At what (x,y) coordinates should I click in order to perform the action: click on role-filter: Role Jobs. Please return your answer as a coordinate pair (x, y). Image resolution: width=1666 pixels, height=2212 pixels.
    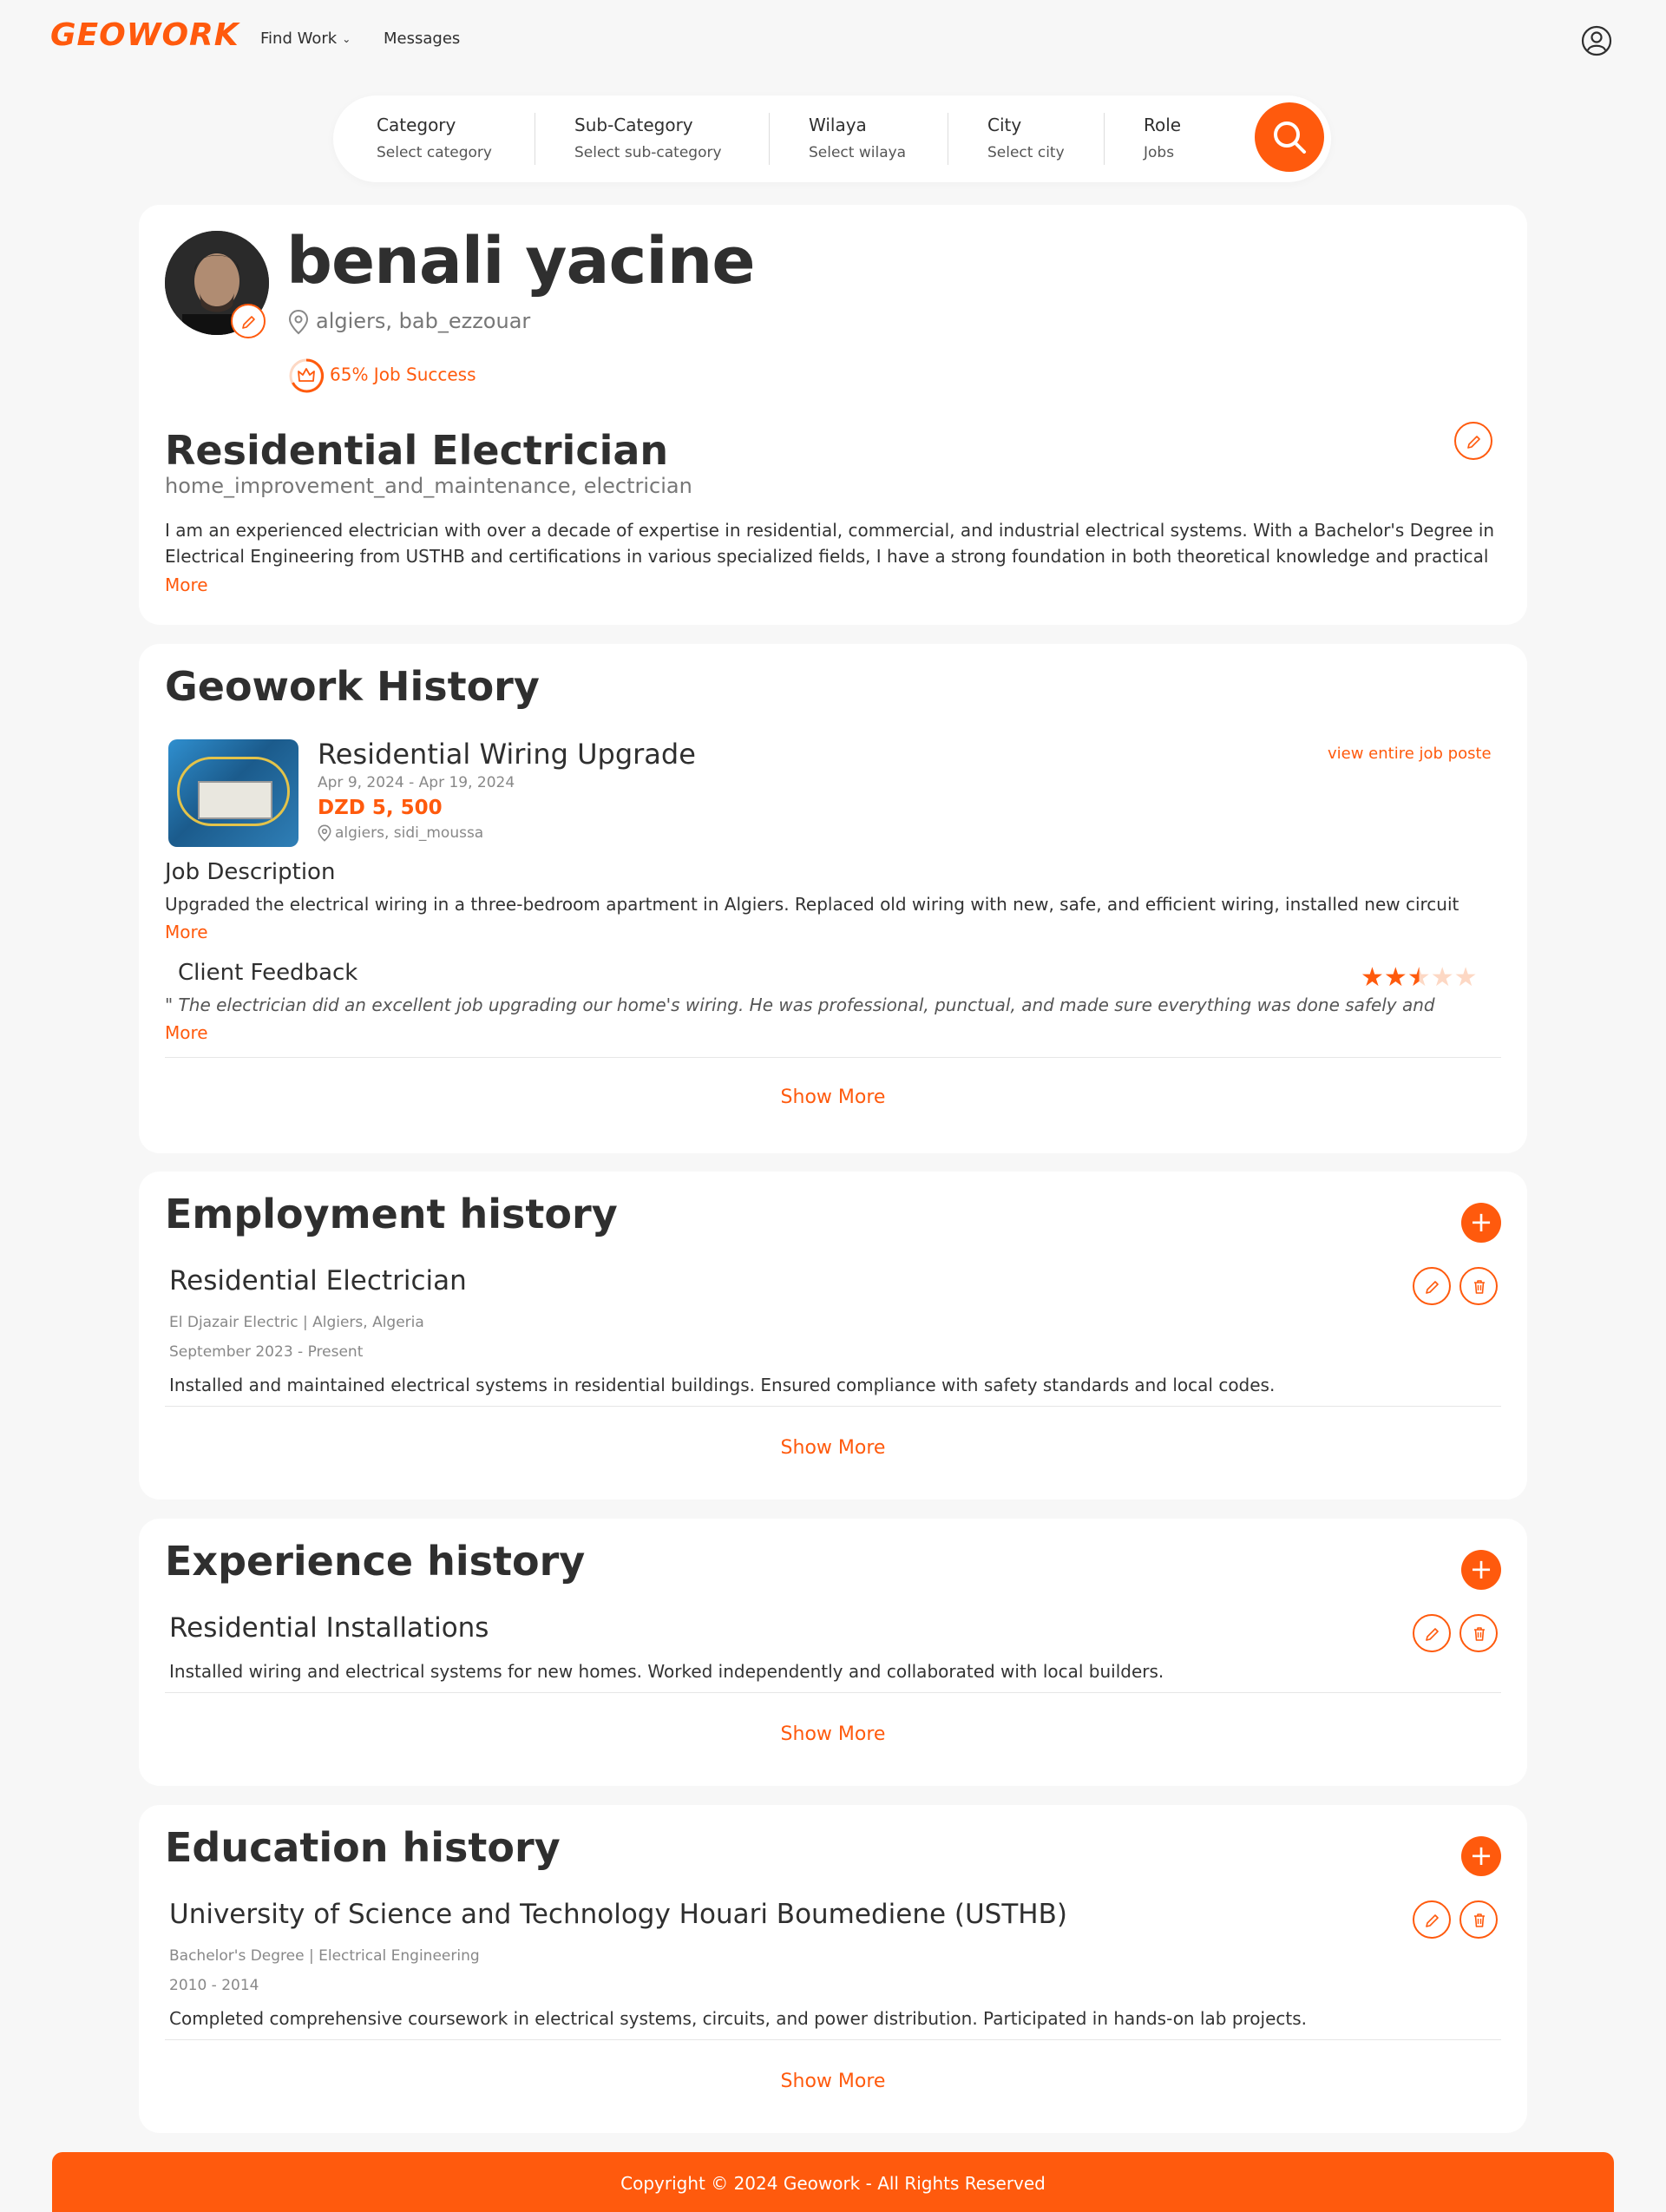
    Looking at the image, I should click on (1162, 138).